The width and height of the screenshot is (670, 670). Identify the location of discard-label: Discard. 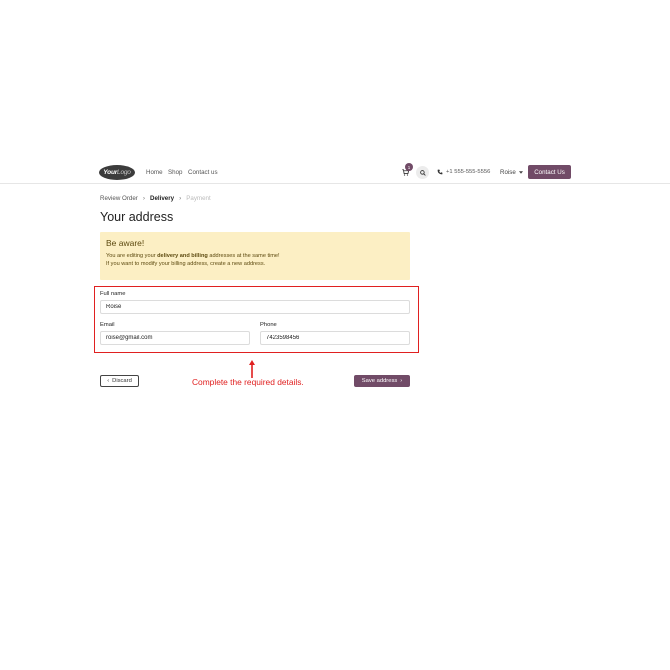
(122, 381).